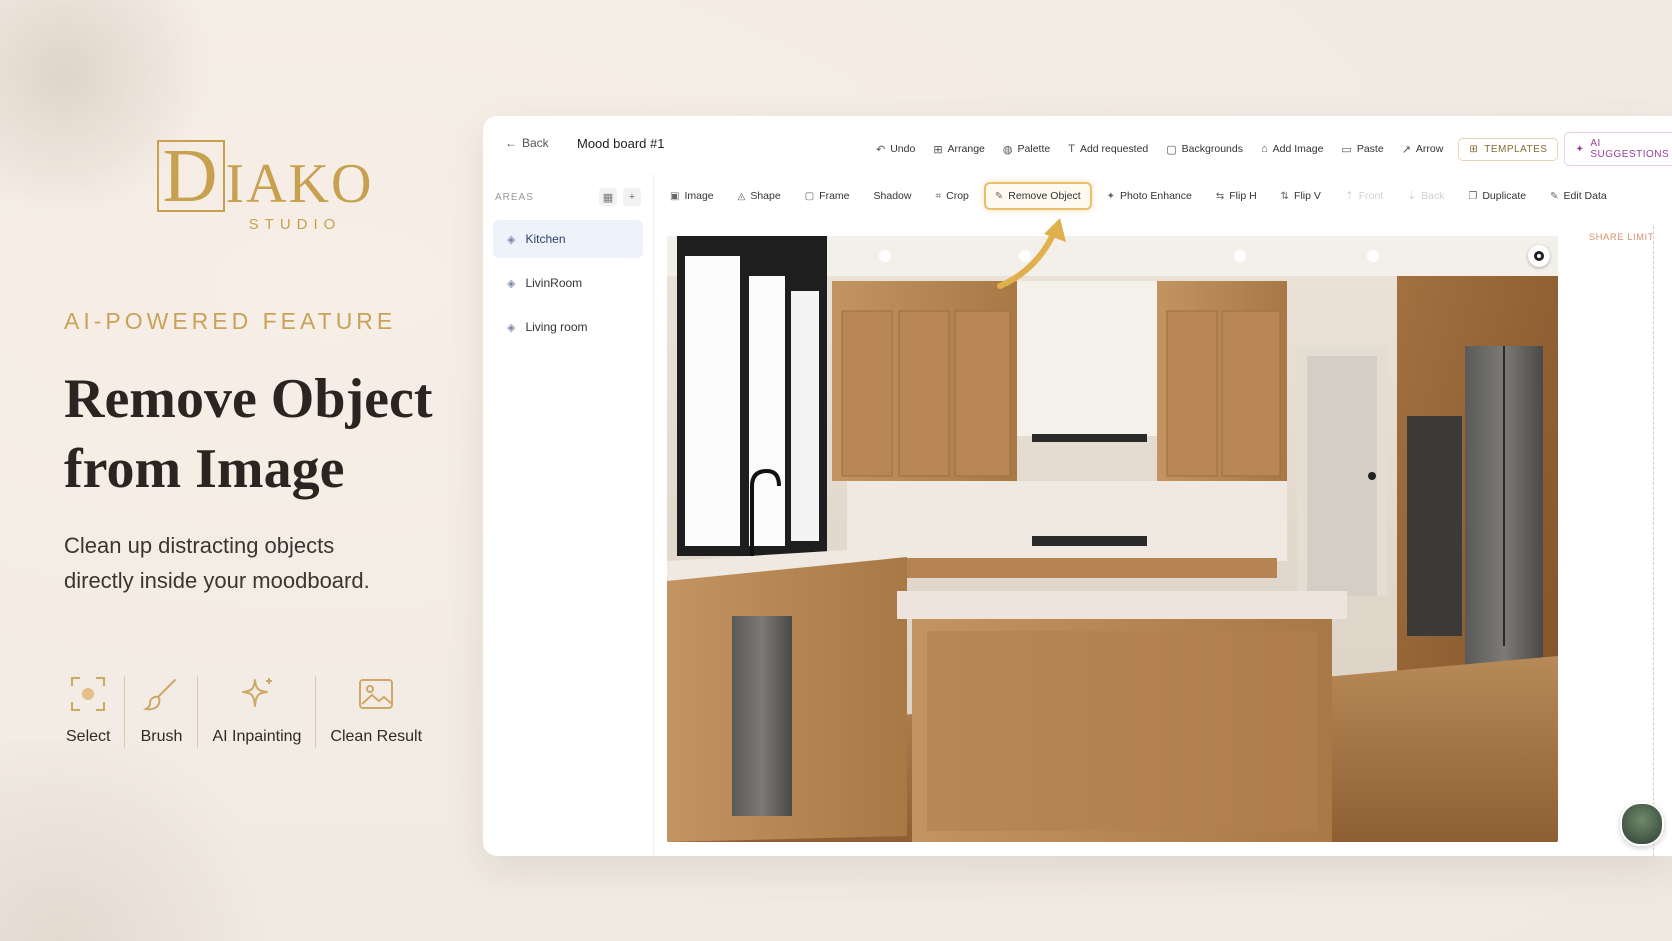 The width and height of the screenshot is (1672, 941). What do you see at coordinates (248, 399) in the screenshot?
I see `headline-line-1: Remove Object` at bounding box center [248, 399].